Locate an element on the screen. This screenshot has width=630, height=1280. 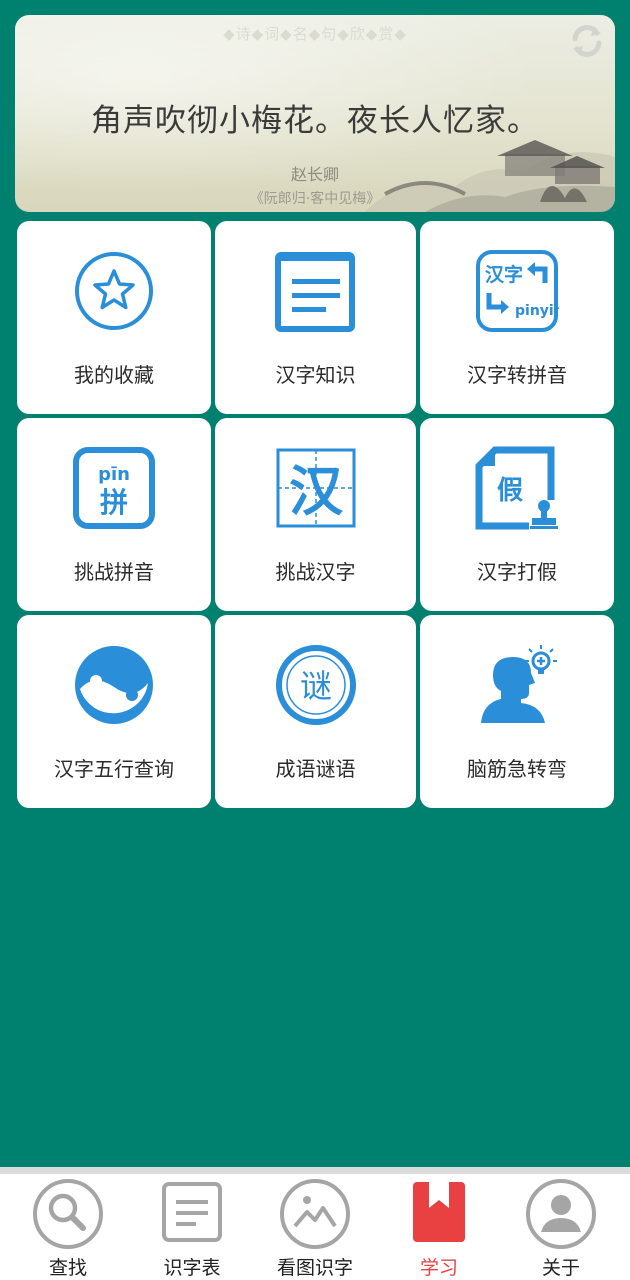
svg-text: 假 is located at coordinates (510, 491).